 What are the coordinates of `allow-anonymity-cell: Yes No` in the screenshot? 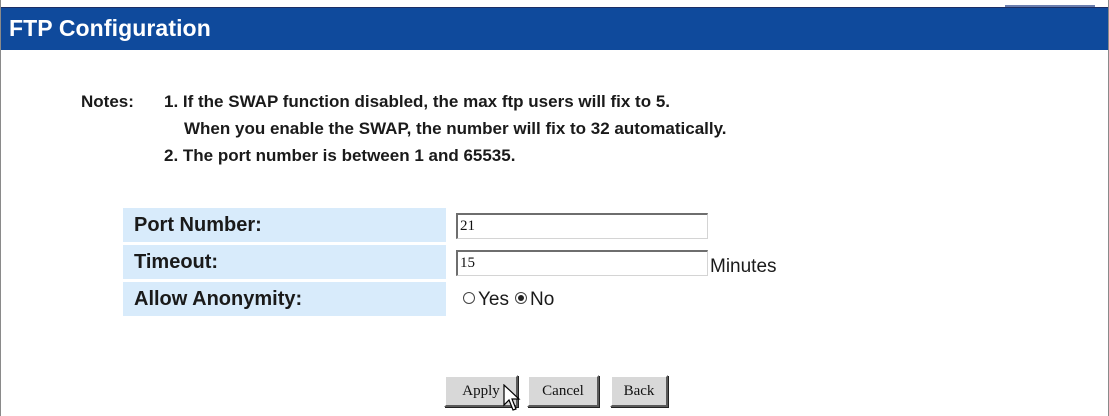 It's located at (629, 299).